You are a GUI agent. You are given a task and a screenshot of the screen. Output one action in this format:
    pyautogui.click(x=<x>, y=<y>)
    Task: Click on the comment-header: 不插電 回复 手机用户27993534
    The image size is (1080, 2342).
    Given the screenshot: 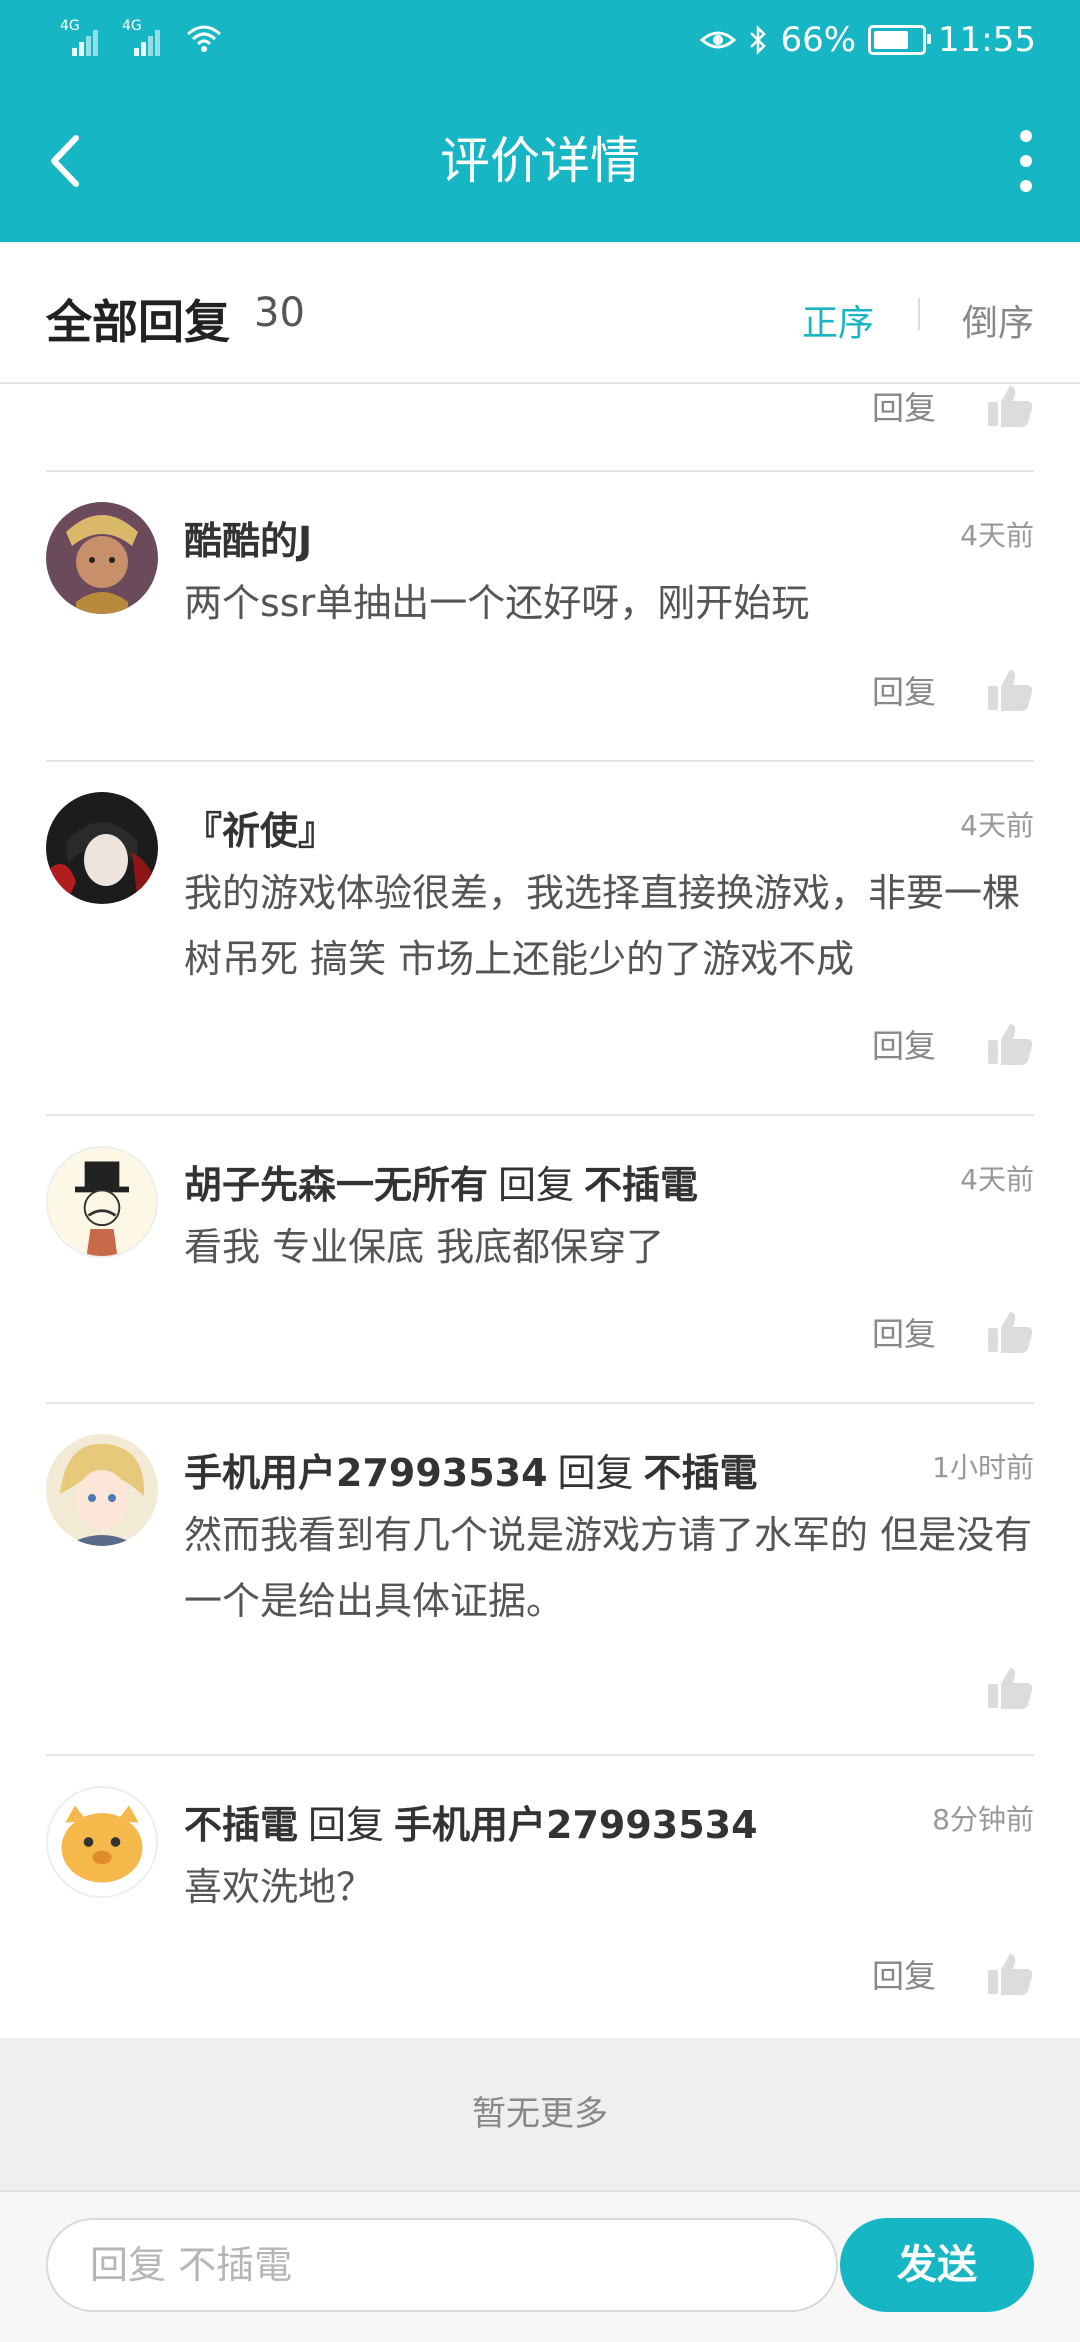 What is the action you would take?
    pyautogui.click(x=471, y=1821)
    